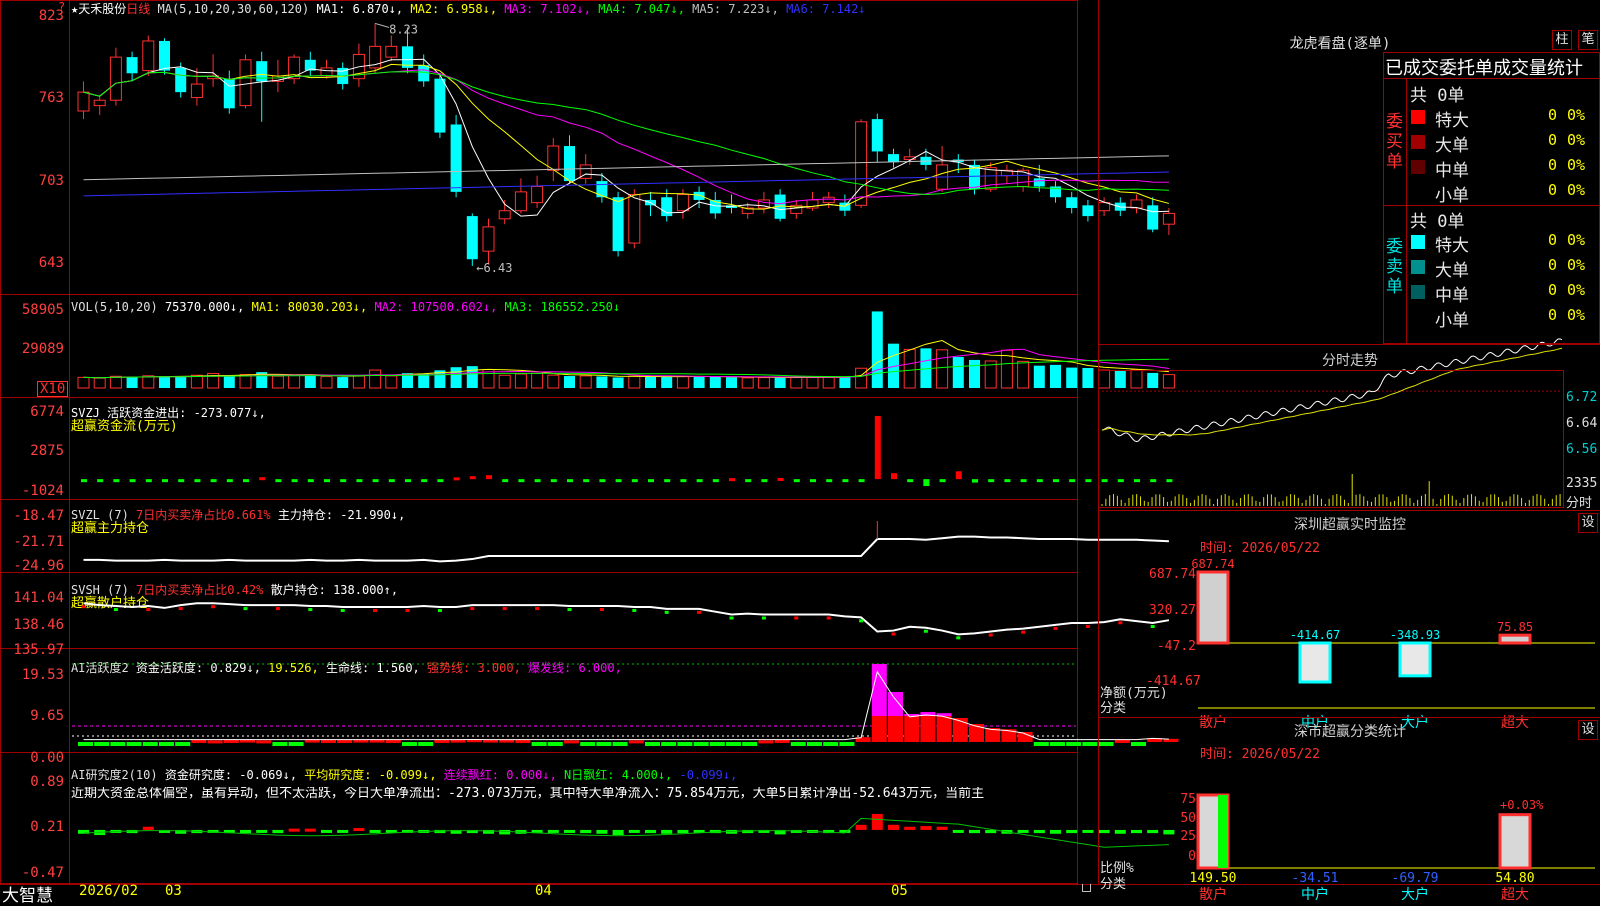 This screenshot has height=906, width=1600. Describe the element at coordinates (1213, 607) in the screenshot. I see `monitor-bar` at that location.